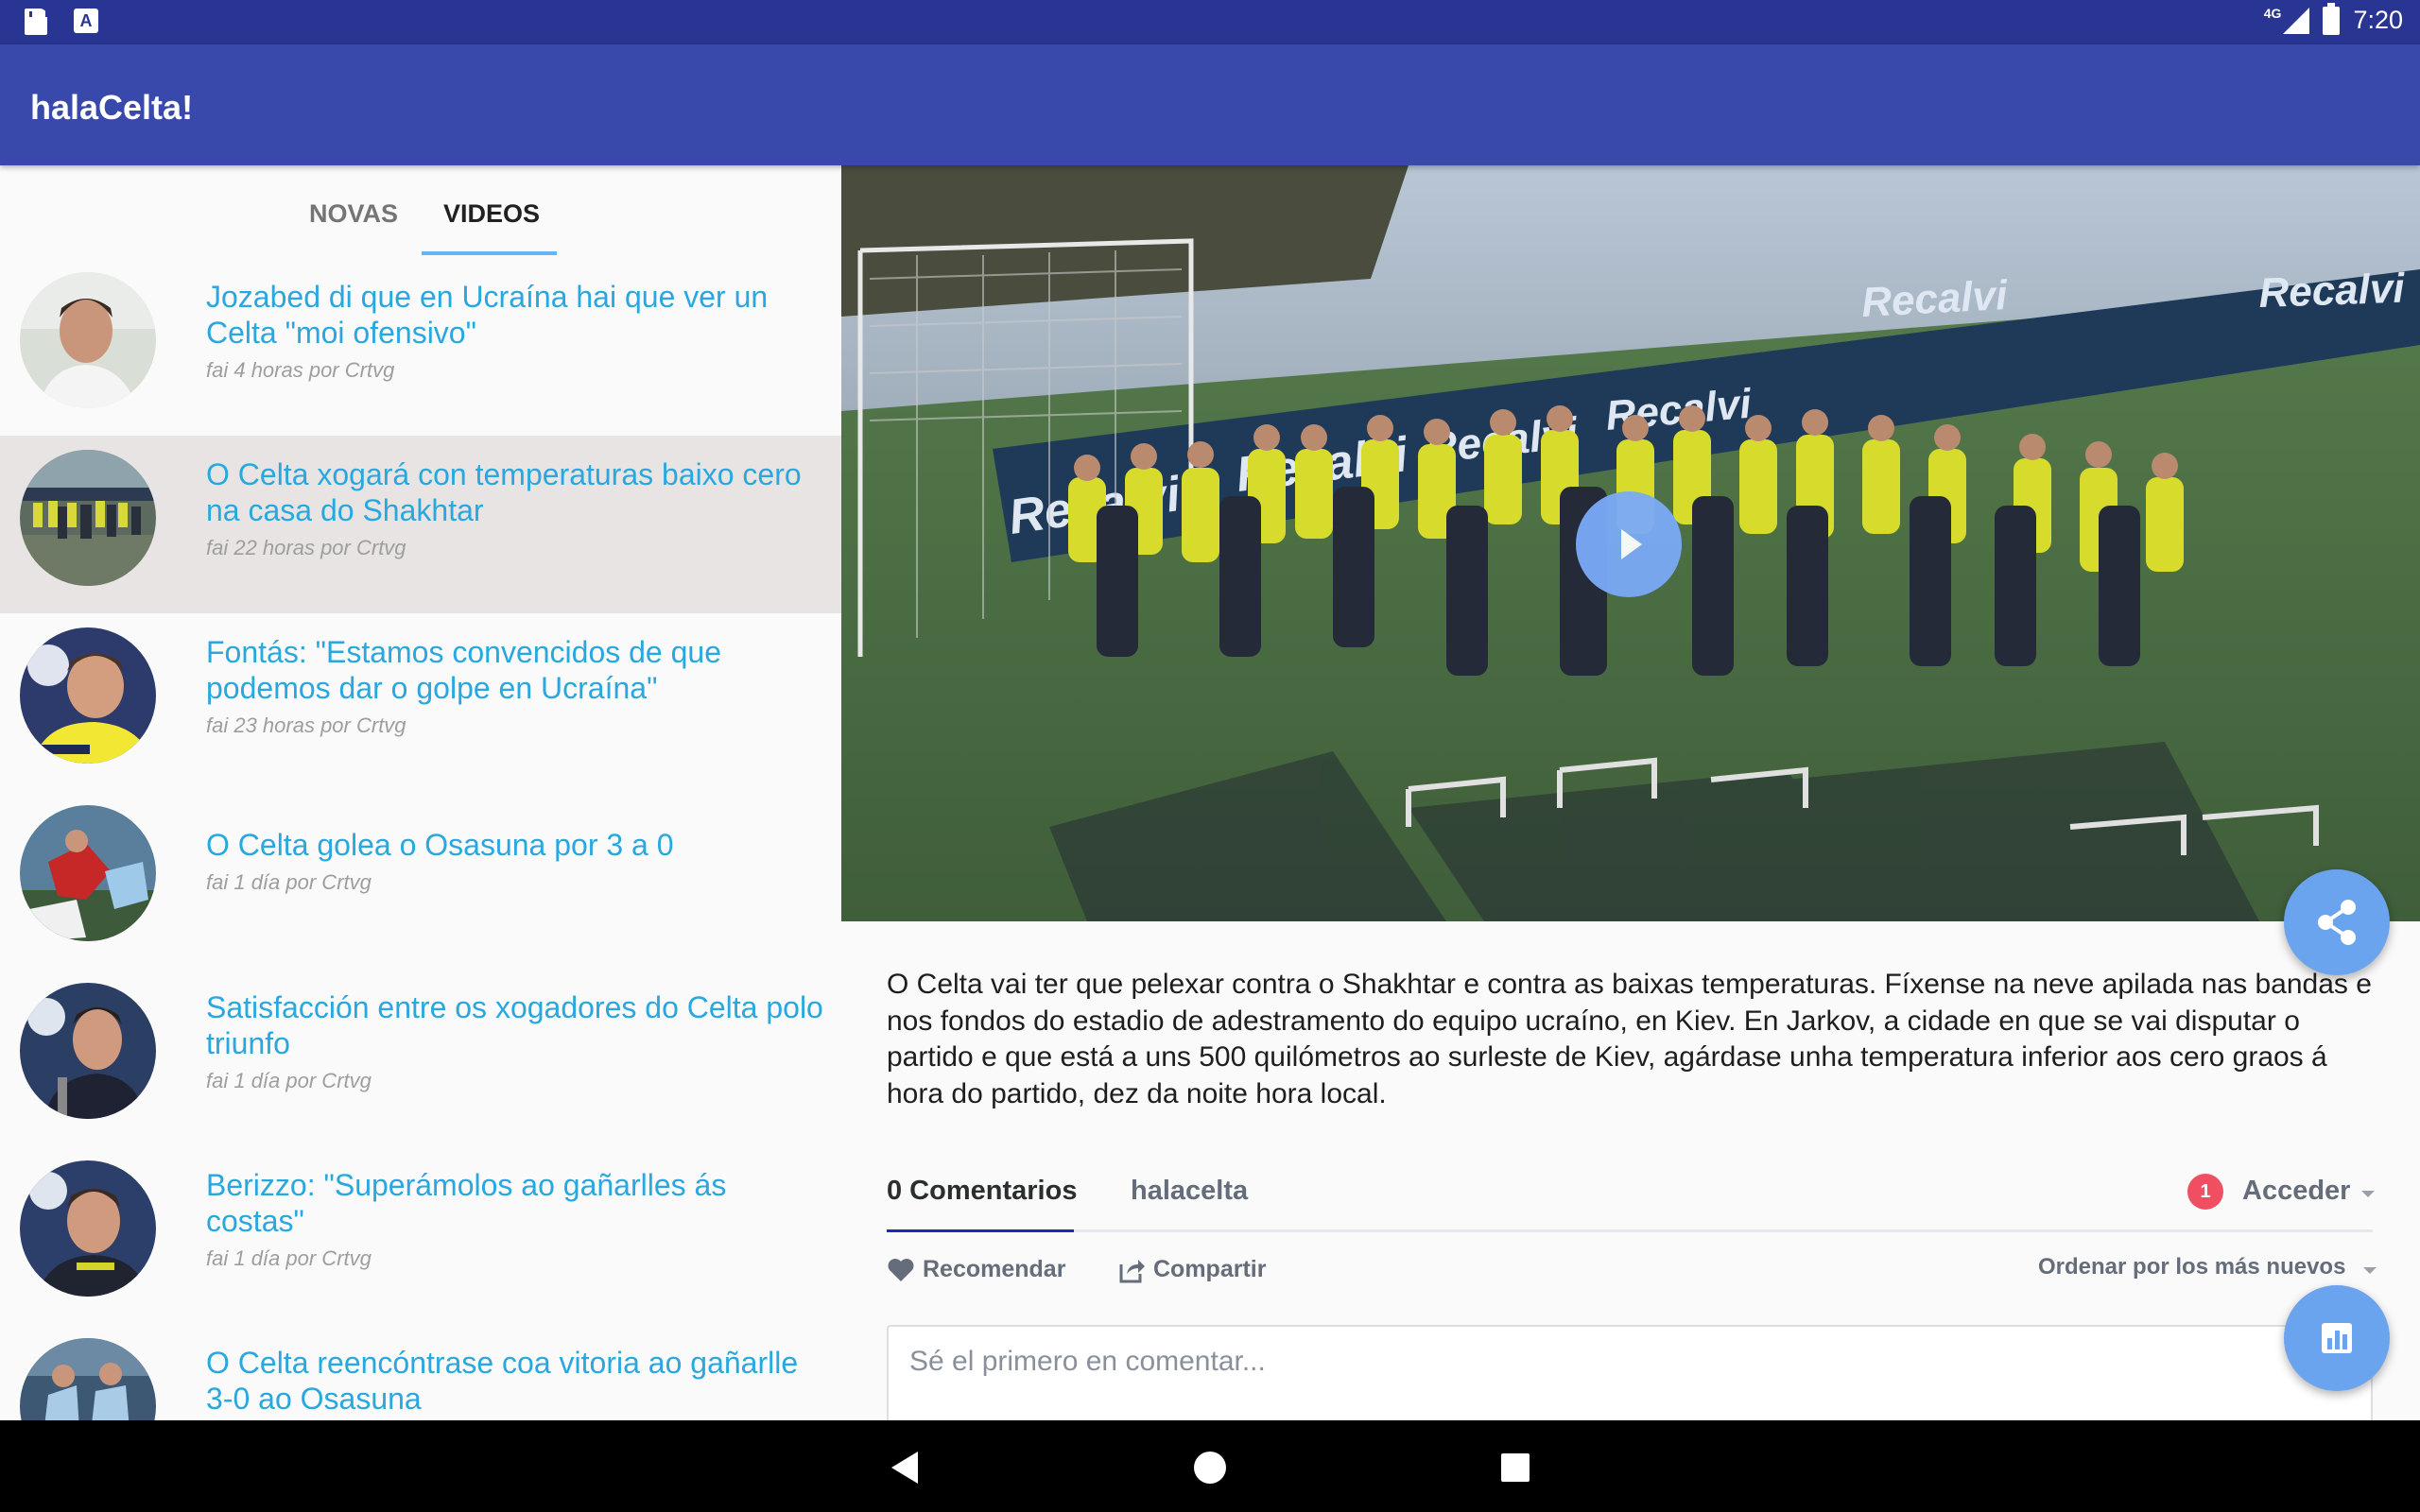 The width and height of the screenshot is (2420, 1512). Describe the element at coordinates (1210, 1269) in the screenshot. I see `share-label: Compartir` at that location.